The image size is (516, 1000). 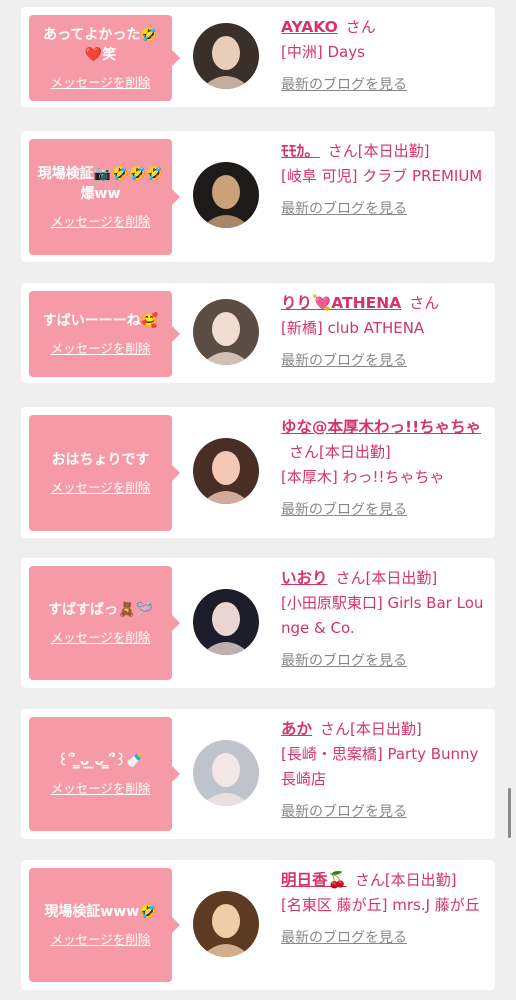 I want to click on profile-info: AYAKO さん [中洲] Days 最新のブログを見る, so click(x=384, y=56).